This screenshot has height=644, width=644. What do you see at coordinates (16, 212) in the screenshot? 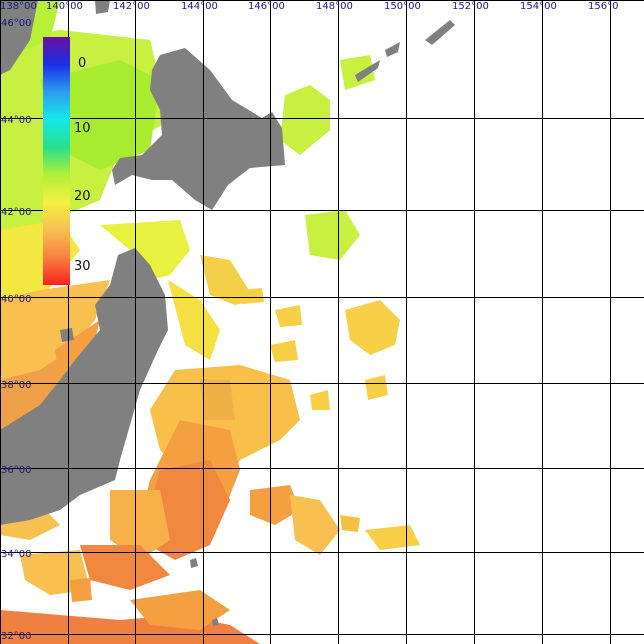
I see `latitude-label: 42°00` at bounding box center [16, 212].